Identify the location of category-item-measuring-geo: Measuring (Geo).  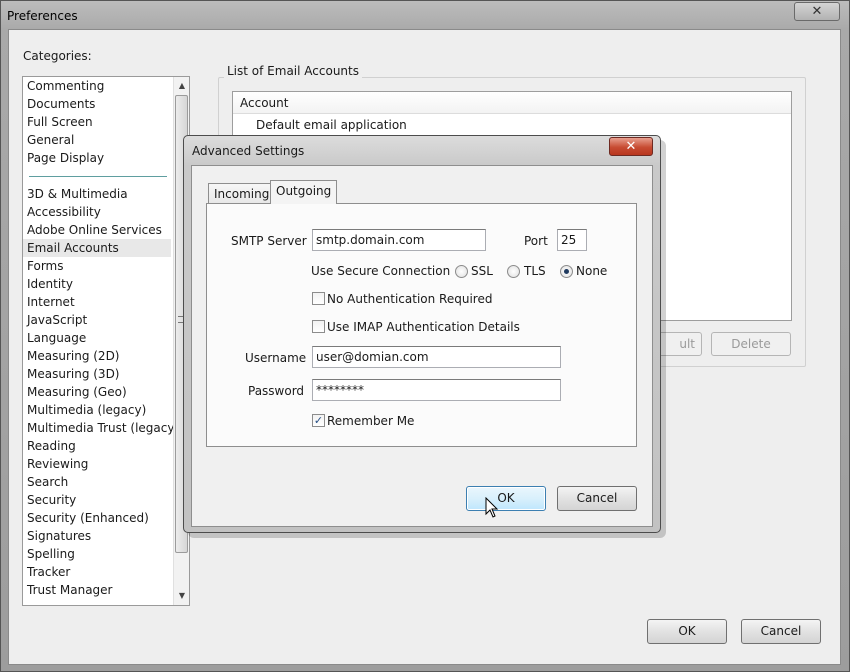
(97, 392).